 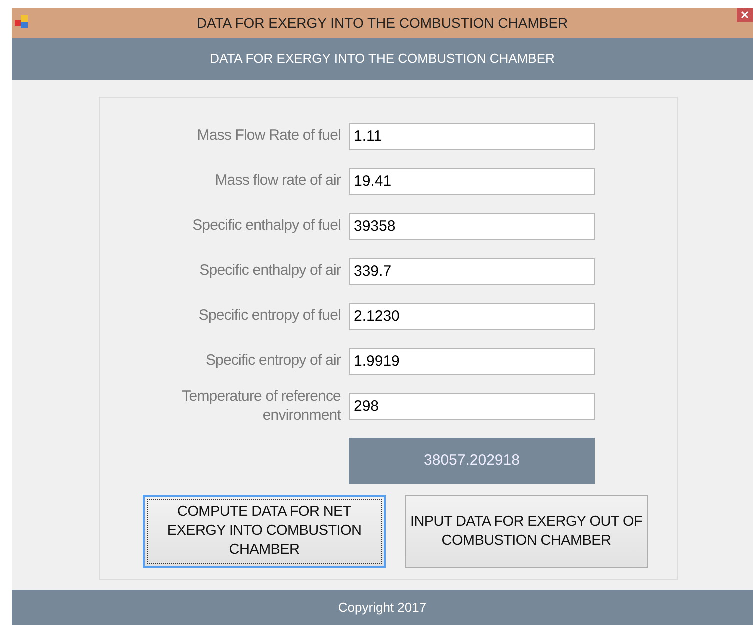 I want to click on input-field: 1.9919, so click(x=472, y=361).